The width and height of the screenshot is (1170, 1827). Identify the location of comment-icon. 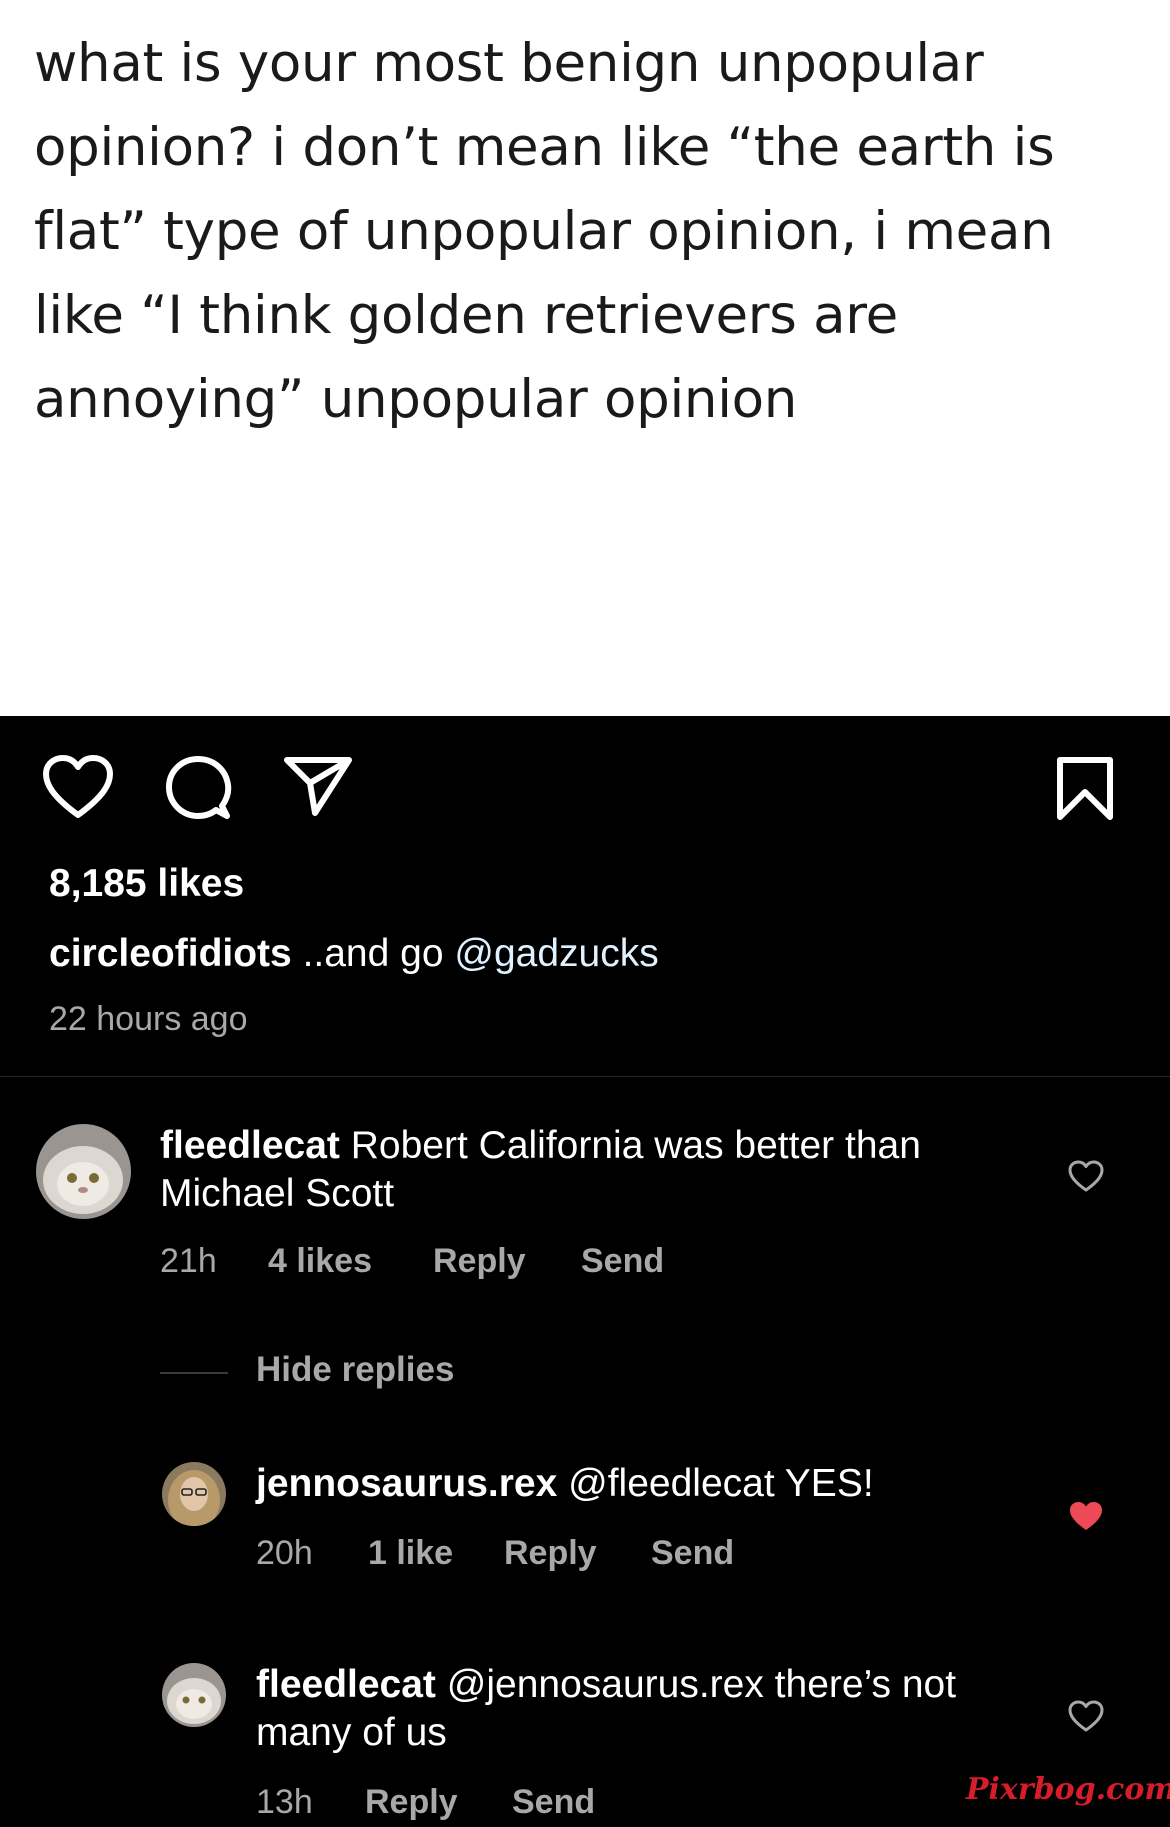
(198, 788).